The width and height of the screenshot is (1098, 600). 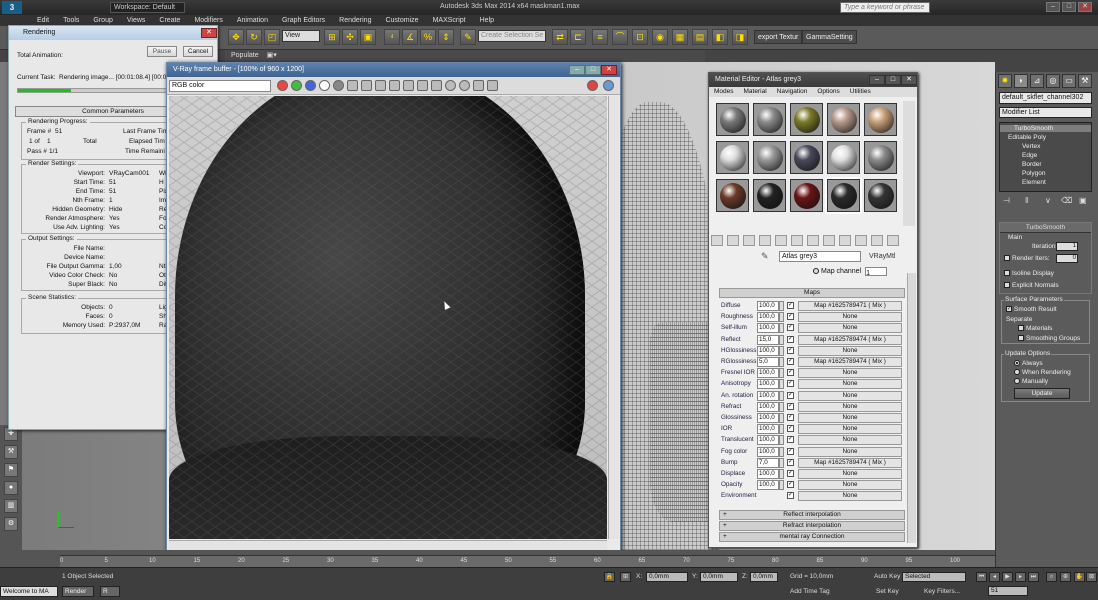 I want to click on menu-maxscript: MAXScript, so click(x=449, y=20).